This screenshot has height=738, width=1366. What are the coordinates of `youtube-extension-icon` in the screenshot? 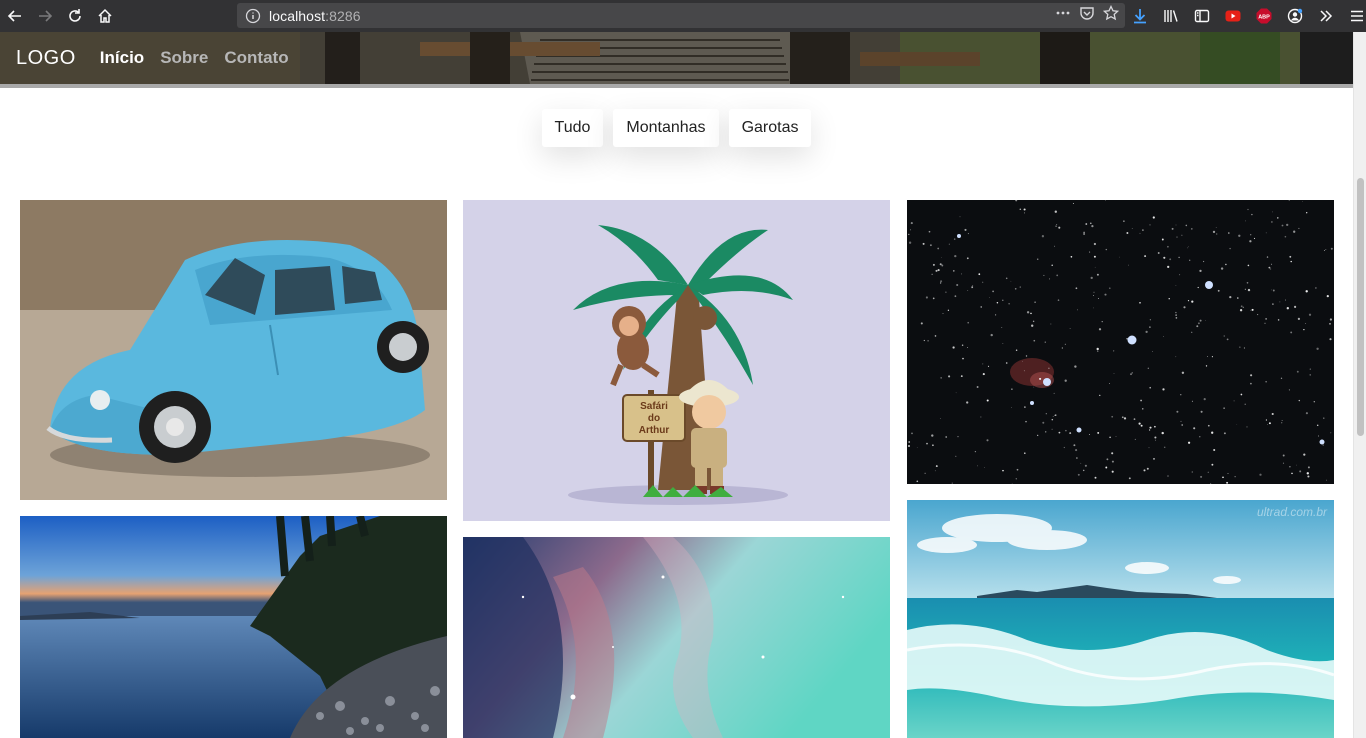 It's located at (1233, 16).